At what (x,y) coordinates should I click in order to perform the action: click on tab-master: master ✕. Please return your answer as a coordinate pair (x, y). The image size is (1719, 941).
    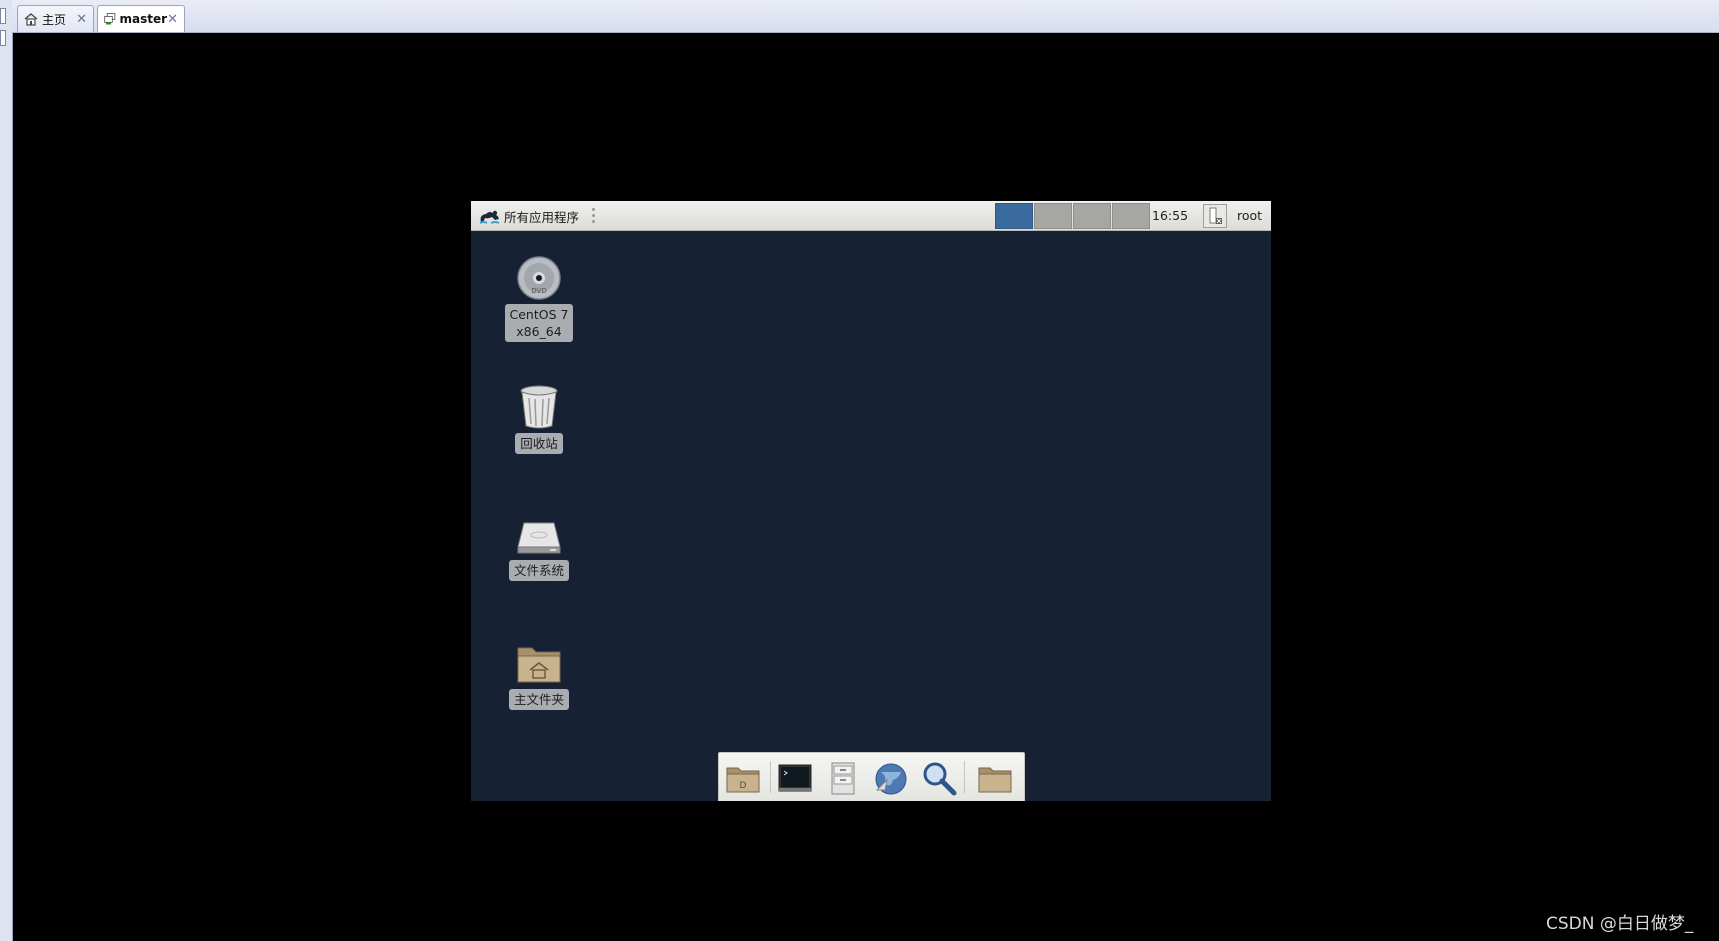
    Looking at the image, I should click on (141, 18).